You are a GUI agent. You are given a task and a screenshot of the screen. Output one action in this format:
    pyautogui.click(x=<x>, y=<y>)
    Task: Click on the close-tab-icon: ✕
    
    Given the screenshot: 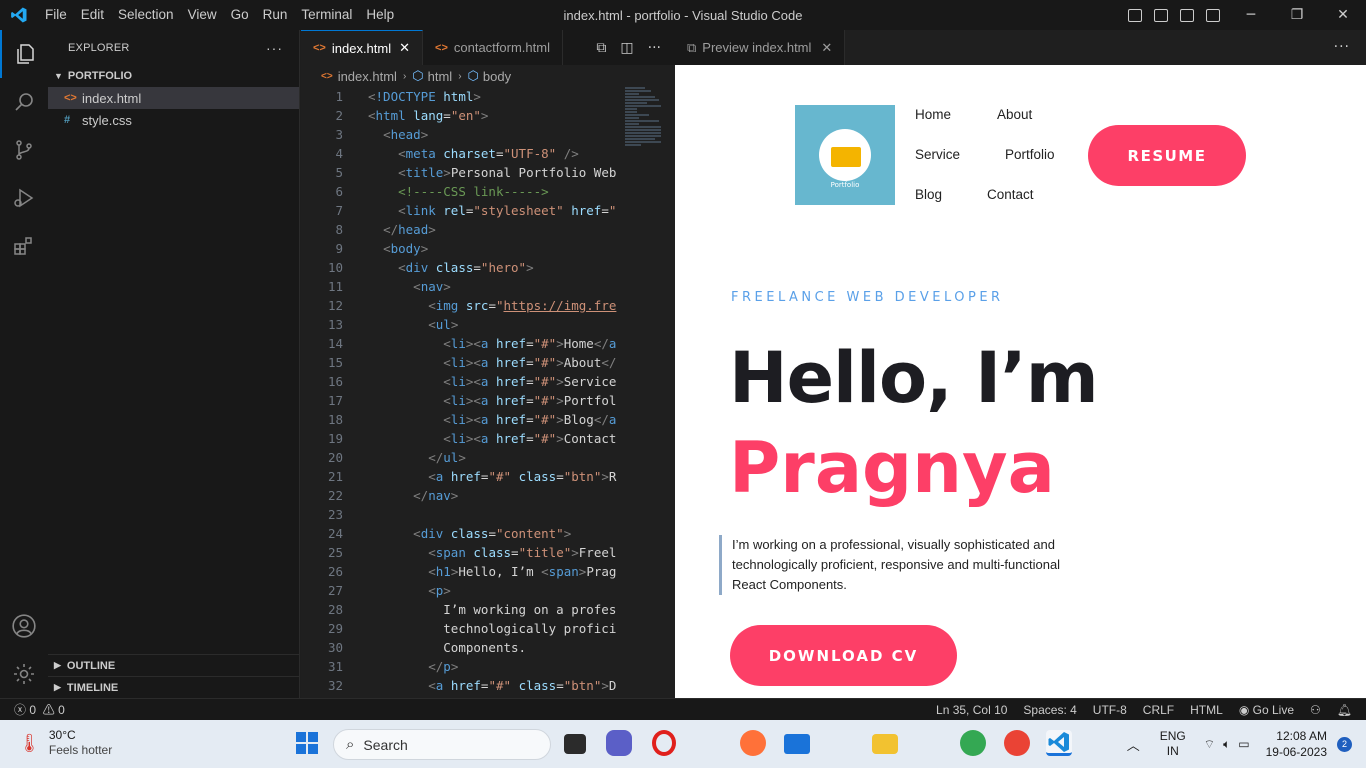 What is the action you would take?
    pyautogui.click(x=826, y=48)
    